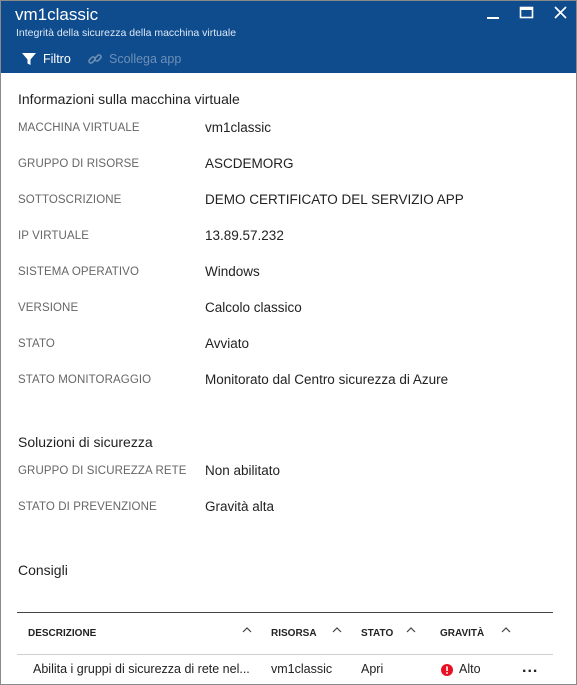 The height and width of the screenshot is (685, 577). I want to click on close-icon, so click(560, 12).